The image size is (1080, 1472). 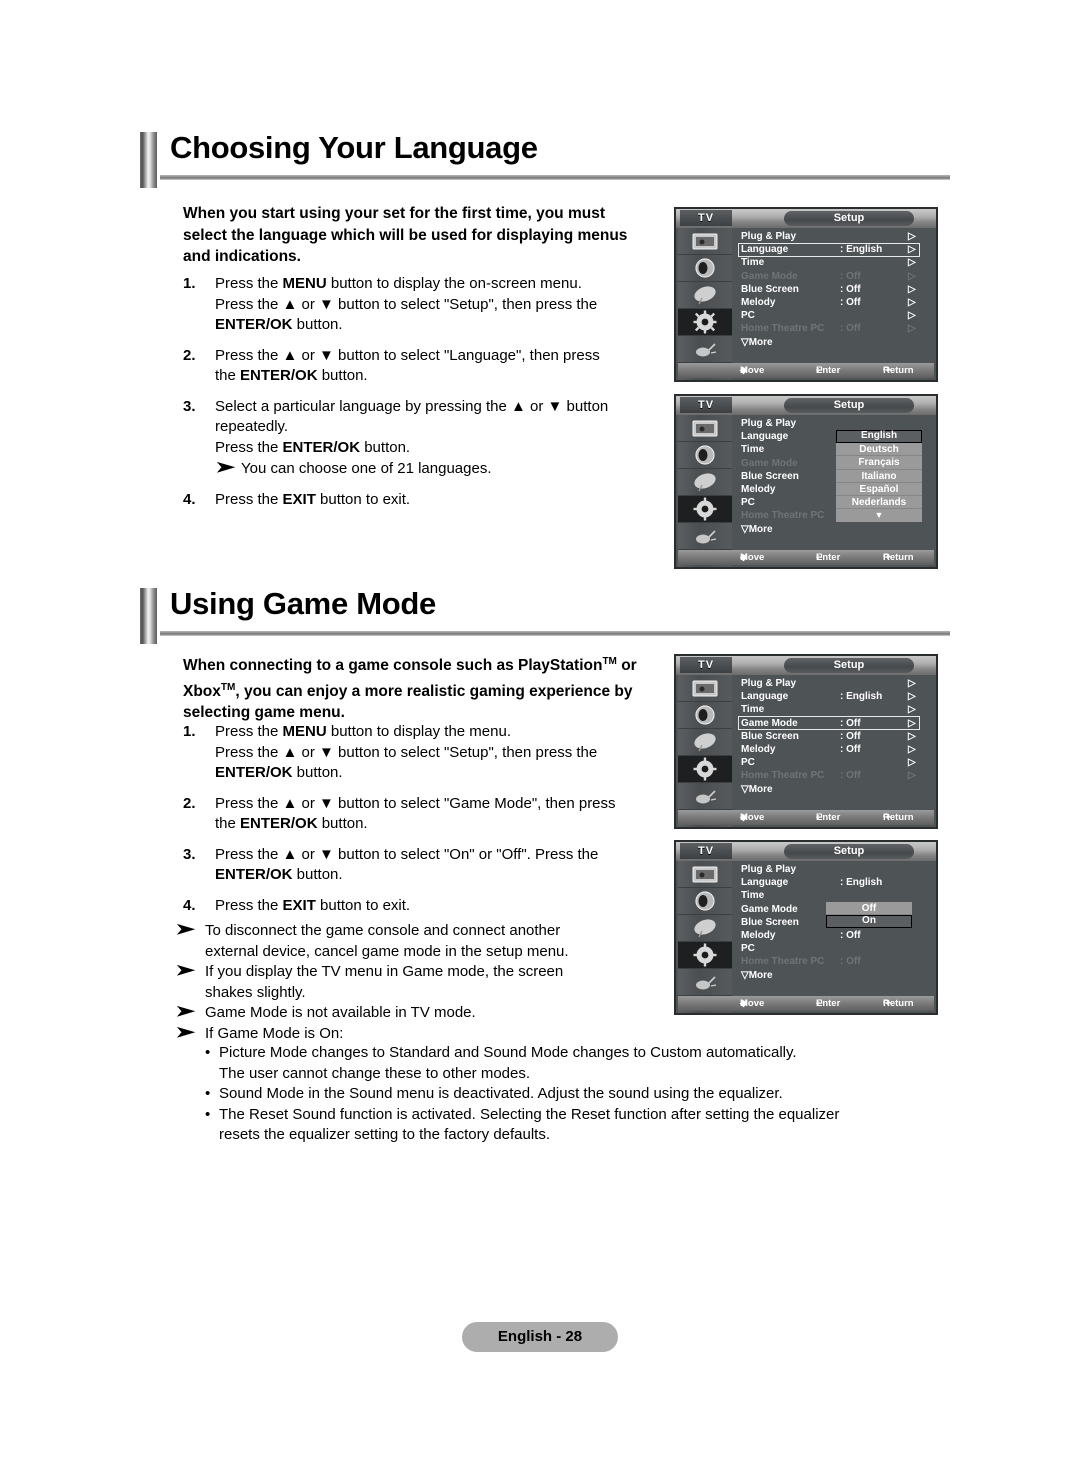 What do you see at coordinates (836, 775) in the screenshot?
I see `osd-row-home-theatre-pc: Home Theatre PC : Off ▷` at bounding box center [836, 775].